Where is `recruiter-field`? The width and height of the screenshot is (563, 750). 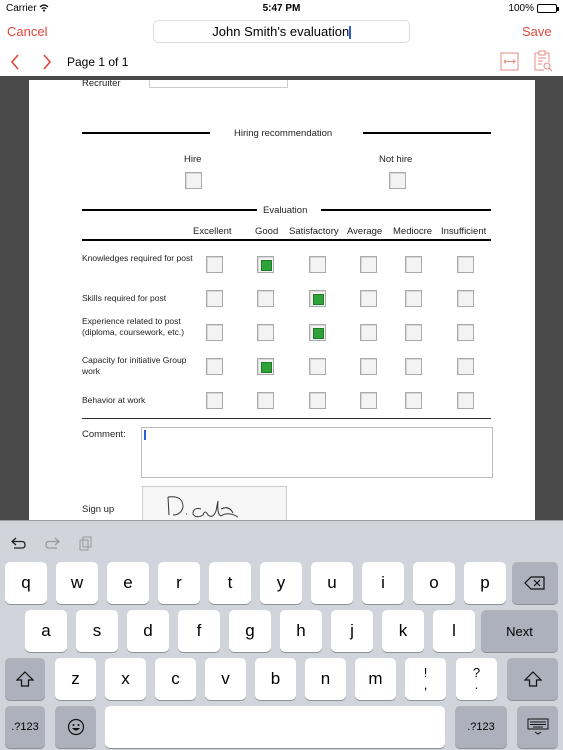 recruiter-field is located at coordinates (218, 84).